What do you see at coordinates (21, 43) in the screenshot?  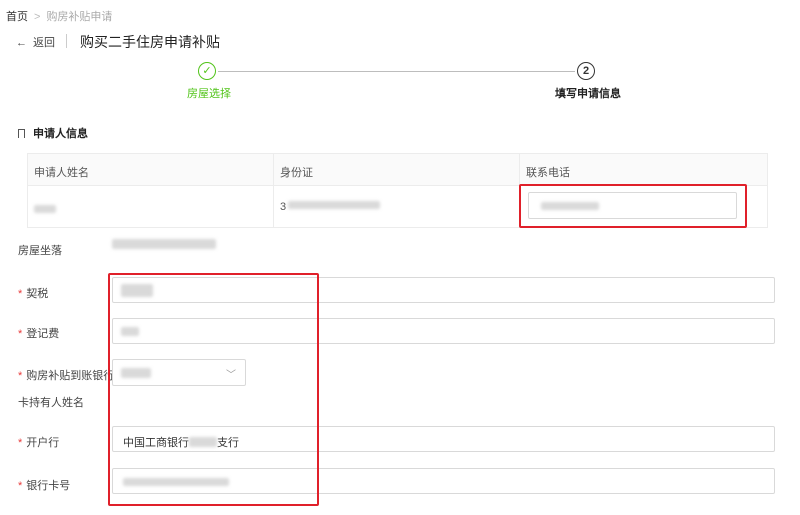 I see `arrow-left-icon: ←` at bounding box center [21, 43].